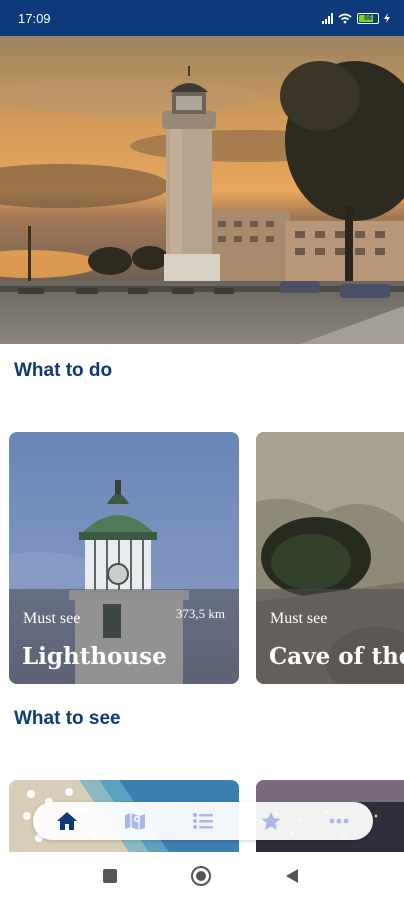 Image resolution: width=404 pixels, height=900 pixels. I want to click on favorites-star-icon, so click(271, 821).